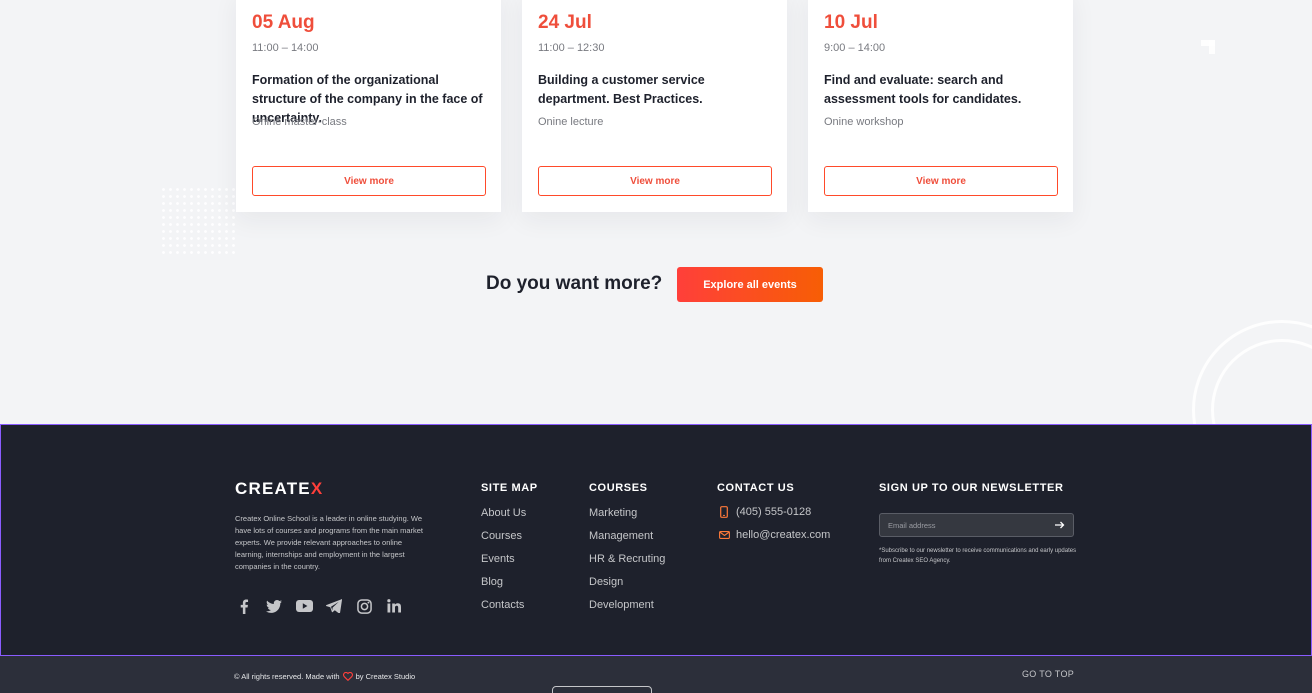 This screenshot has width=1312, height=693. Describe the element at coordinates (627, 536) in the screenshot. I see `footer-link-management: Management` at that location.